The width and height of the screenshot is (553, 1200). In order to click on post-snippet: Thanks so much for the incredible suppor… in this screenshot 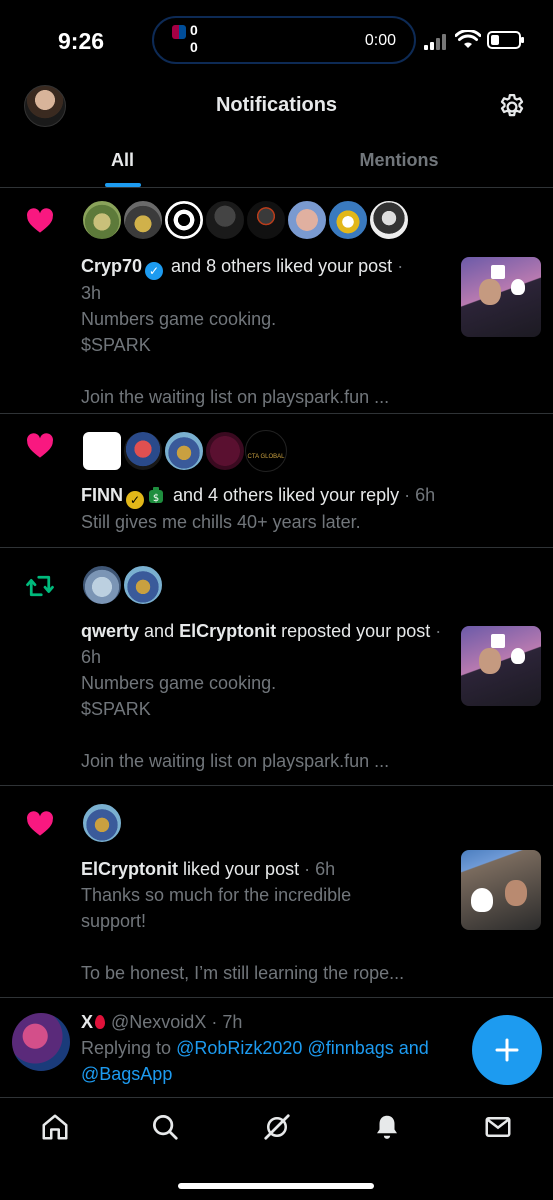, I will do `click(243, 934)`.